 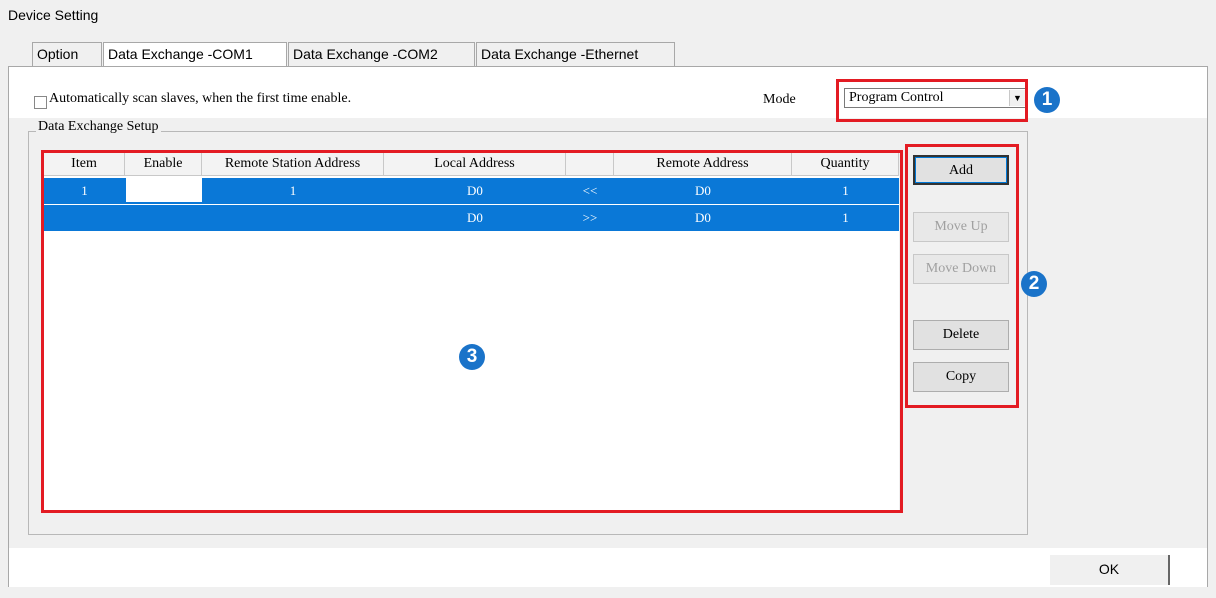 I want to click on tab-option: Option, so click(x=67, y=54).